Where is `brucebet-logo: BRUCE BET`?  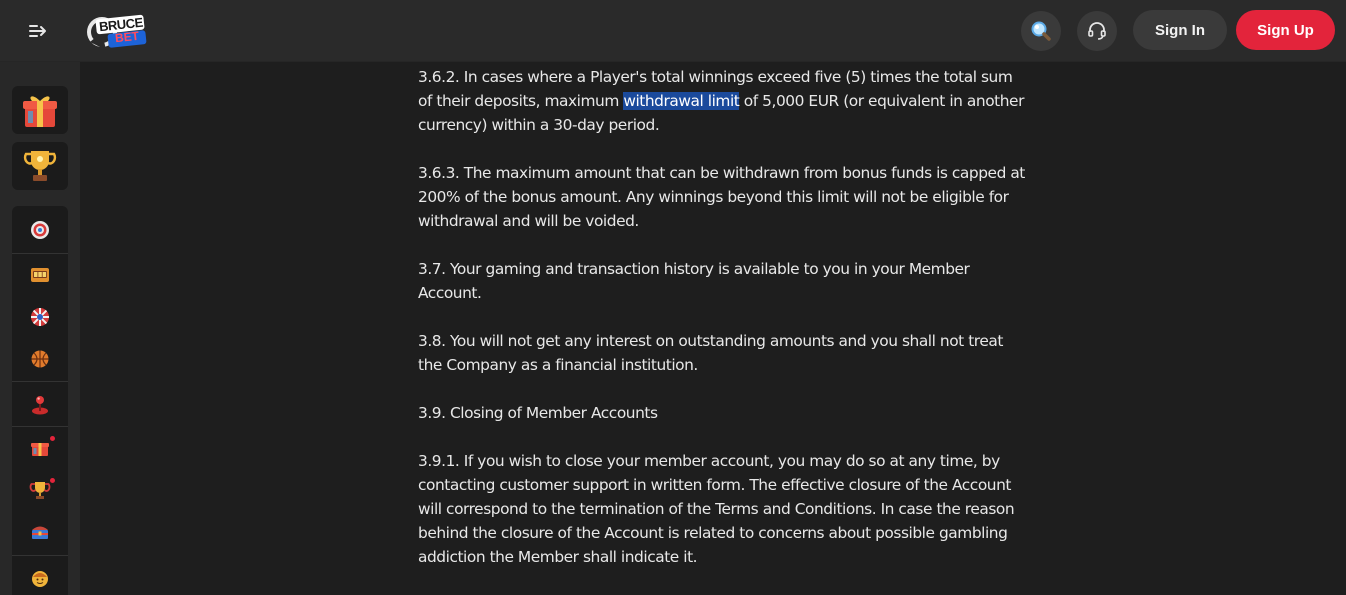
brucebet-logo: BRUCE BET is located at coordinates (117, 31).